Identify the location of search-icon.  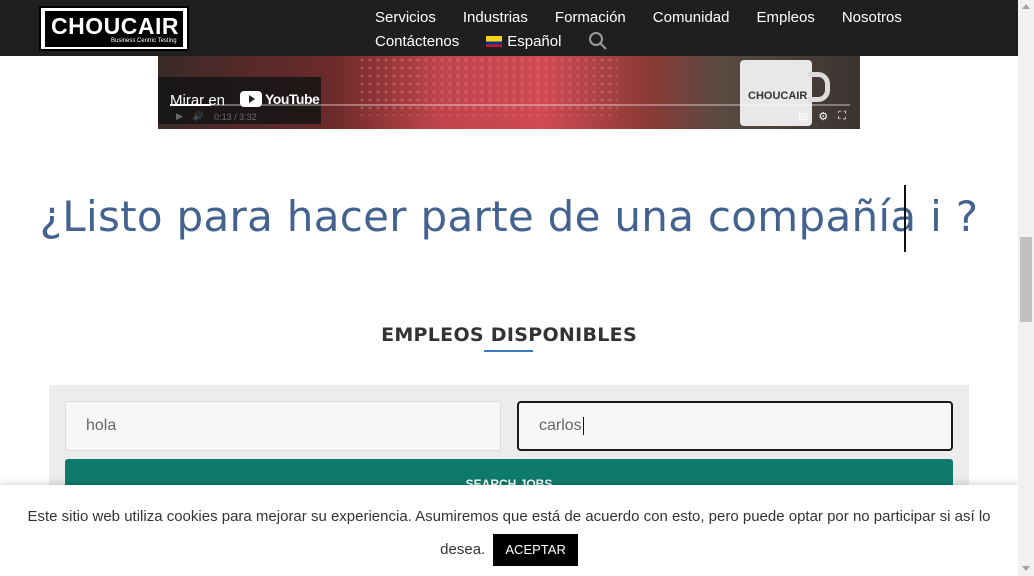
(598, 41).